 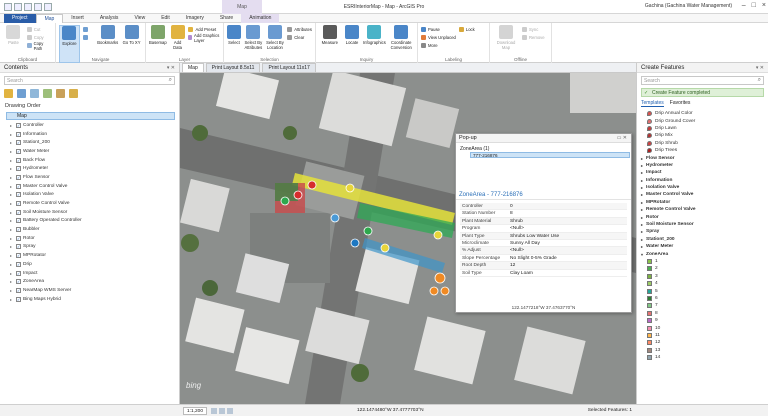 What do you see at coordinates (94, 247) in the screenshot?
I see `layer-item: ▸ ✓ Spray` at bounding box center [94, 247].